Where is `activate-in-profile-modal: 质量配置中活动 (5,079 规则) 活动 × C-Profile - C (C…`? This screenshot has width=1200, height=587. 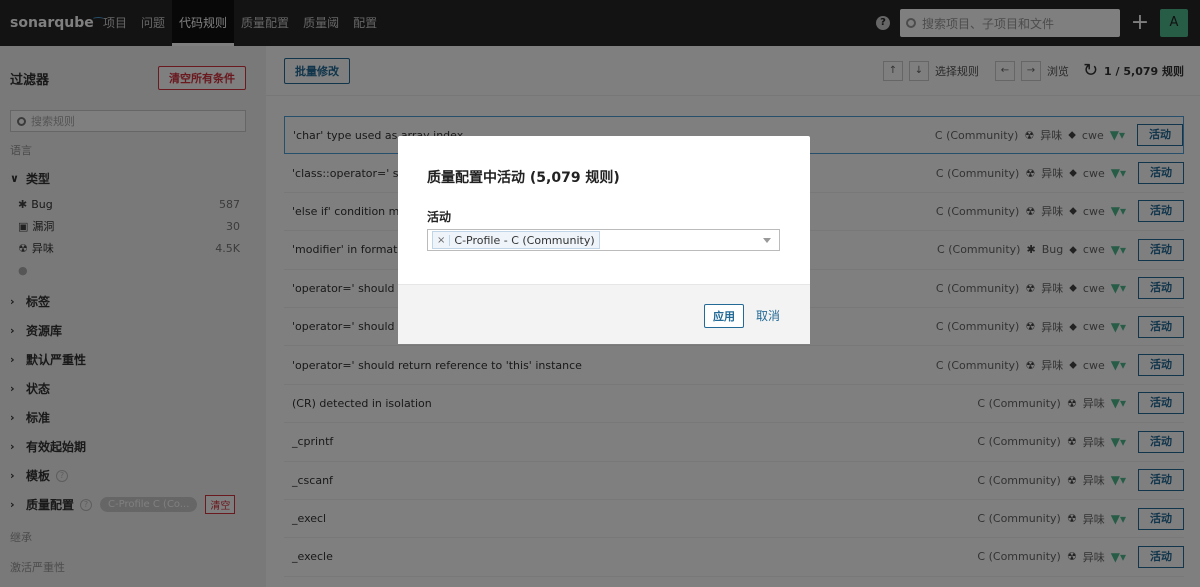
activate-in-profile-modal: 质量配置中活动 (5,079 规则) 活动 × C-Profile - C (C… is located at coordinates (604, 240).